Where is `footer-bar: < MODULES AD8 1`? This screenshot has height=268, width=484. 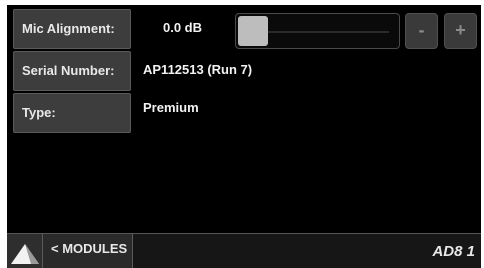
footer-bar: < MODULES AD8 1 is located at coordinates (244, 250).